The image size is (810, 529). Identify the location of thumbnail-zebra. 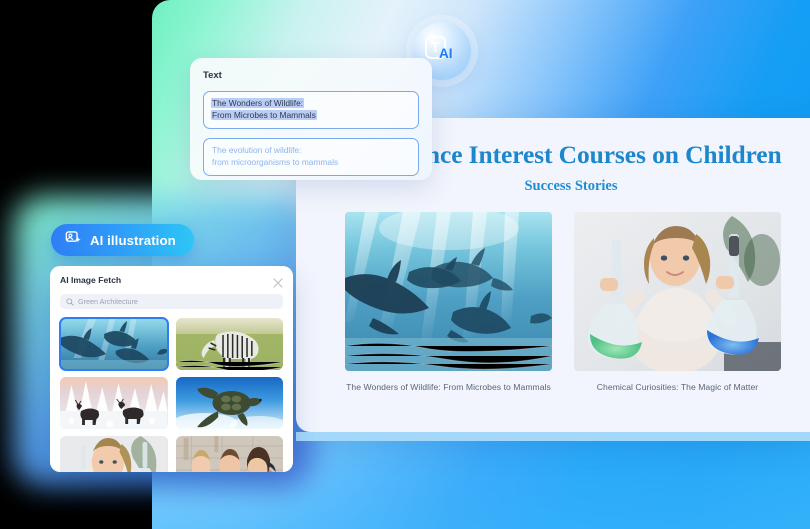
(229, 344).